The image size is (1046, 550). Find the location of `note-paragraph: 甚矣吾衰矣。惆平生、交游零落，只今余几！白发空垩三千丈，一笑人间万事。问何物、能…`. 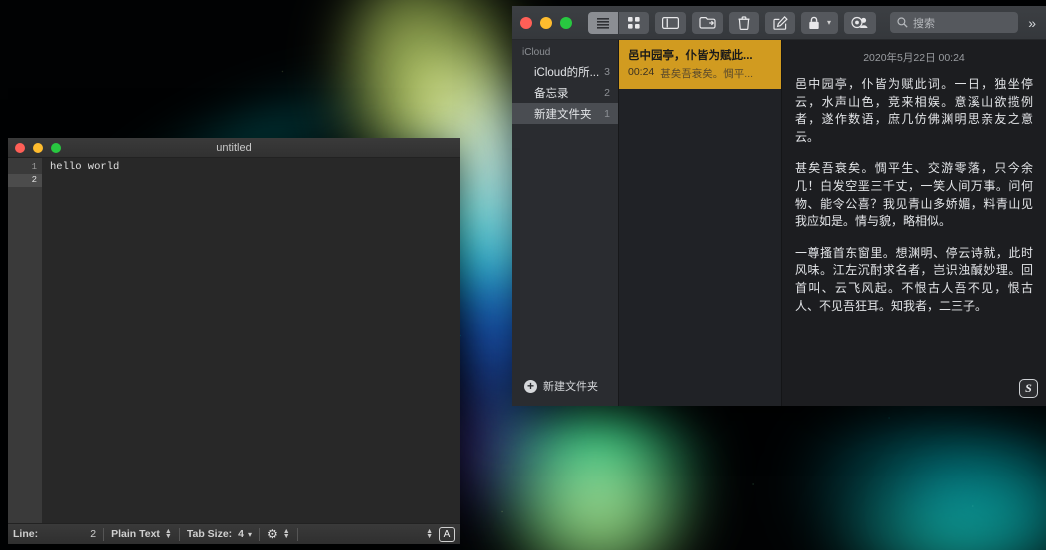

note-paragraph: 甚矣吾衰矣。惆平生、交游零落，只今余几！白发空垩三千丈，一笑人间万事。问何物、能… is located at coordinates (914, 195).